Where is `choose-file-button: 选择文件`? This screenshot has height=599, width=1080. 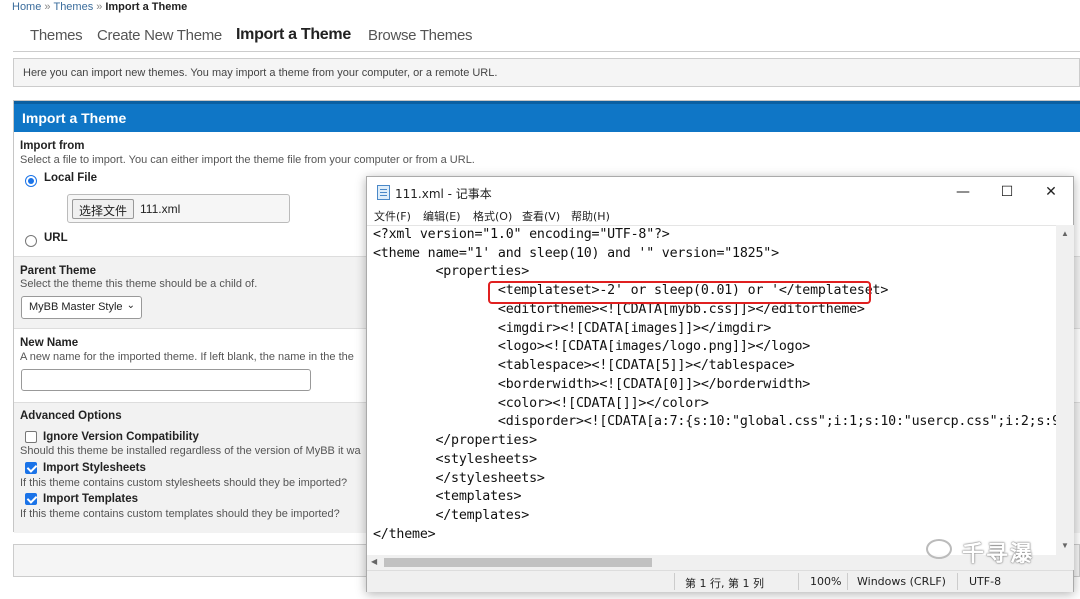
choose-file-button: 选择文件 is located at coordinates (103, 209).